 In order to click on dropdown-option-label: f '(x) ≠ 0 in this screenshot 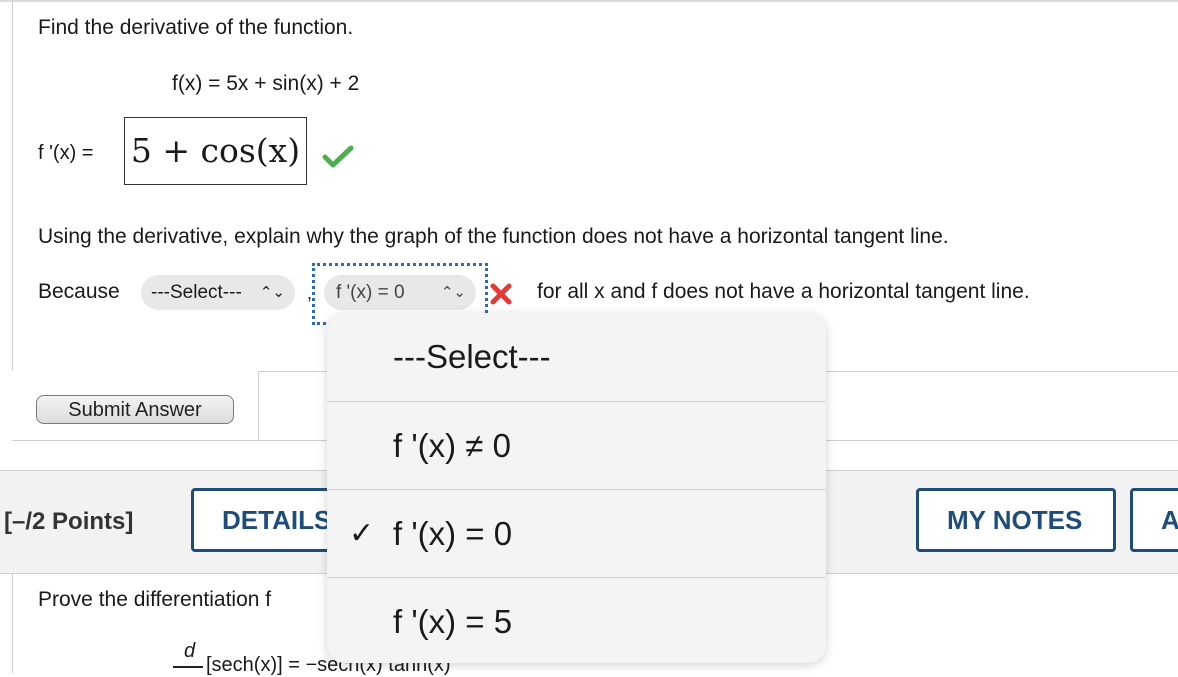, I will do `click(452, 445)`.